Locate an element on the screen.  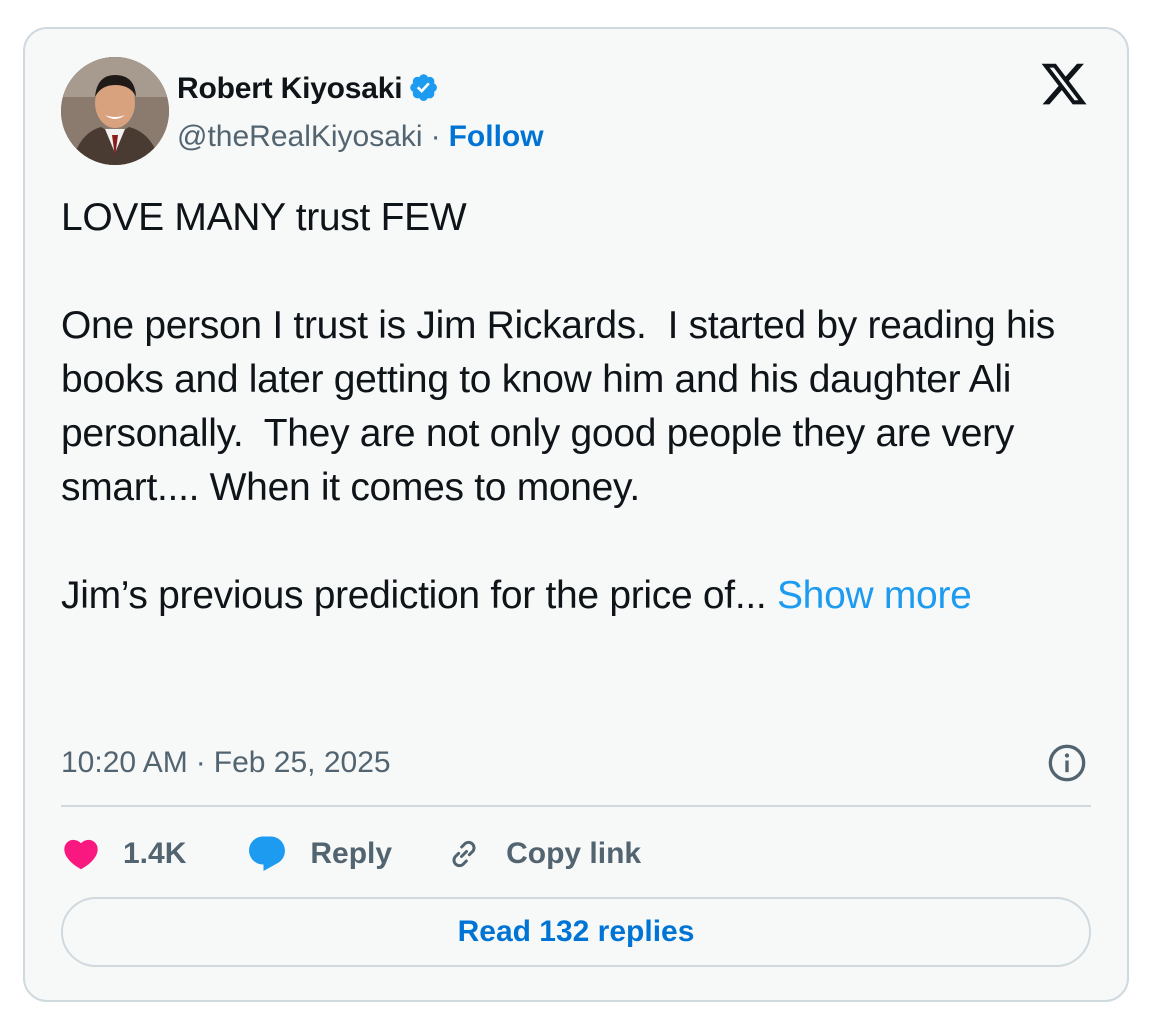
author-handle-row: @theRealKiyosaki · Follow is located at coordinates (360, 137).